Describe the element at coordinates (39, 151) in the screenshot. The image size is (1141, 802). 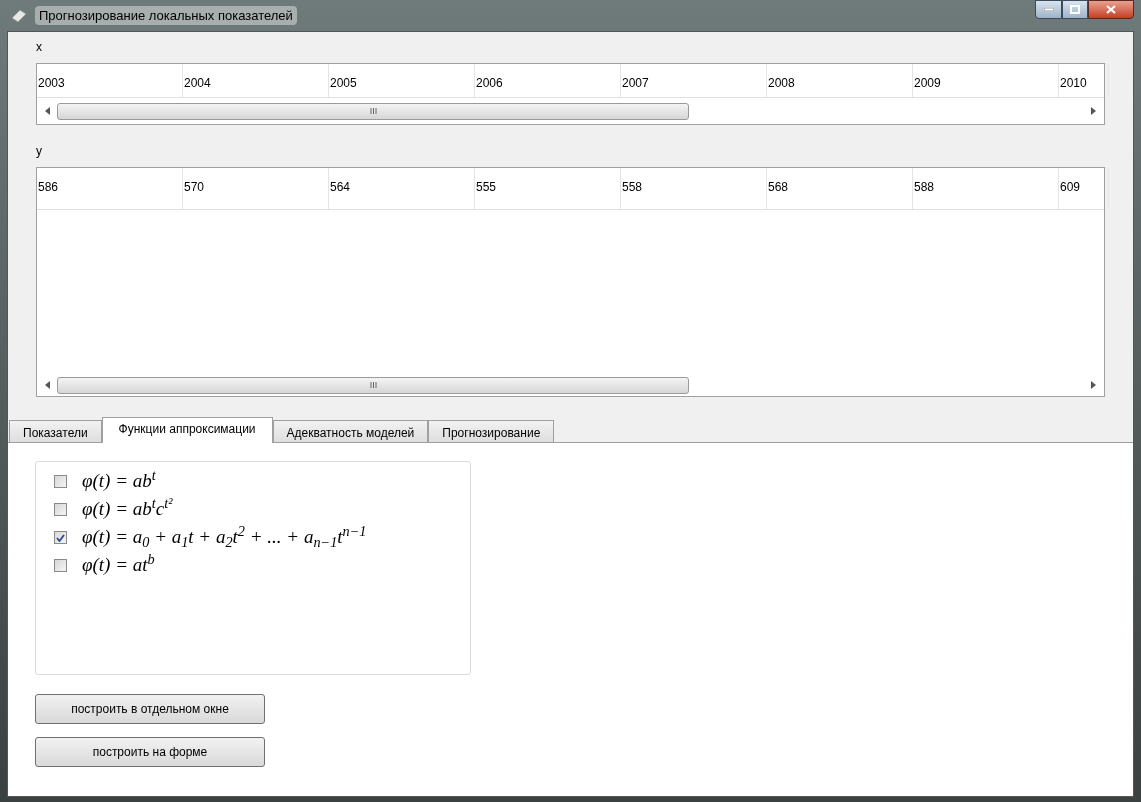
I see `y-label: y` at that location.